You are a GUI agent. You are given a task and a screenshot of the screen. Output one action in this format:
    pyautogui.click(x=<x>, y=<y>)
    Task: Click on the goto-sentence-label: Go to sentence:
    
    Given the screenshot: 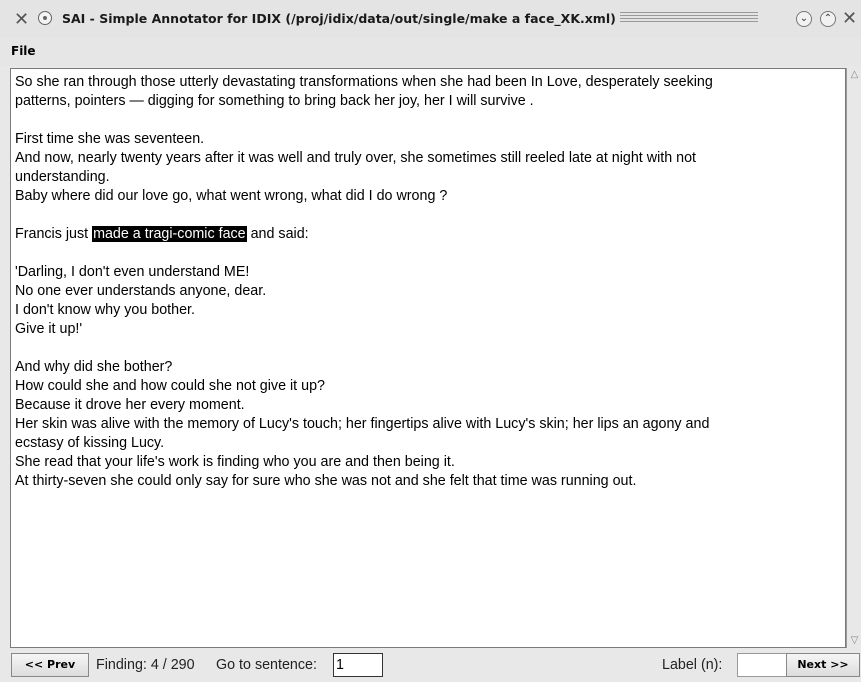 What is the action you would take?
    pyautogui.click(x=266, y=665)
    